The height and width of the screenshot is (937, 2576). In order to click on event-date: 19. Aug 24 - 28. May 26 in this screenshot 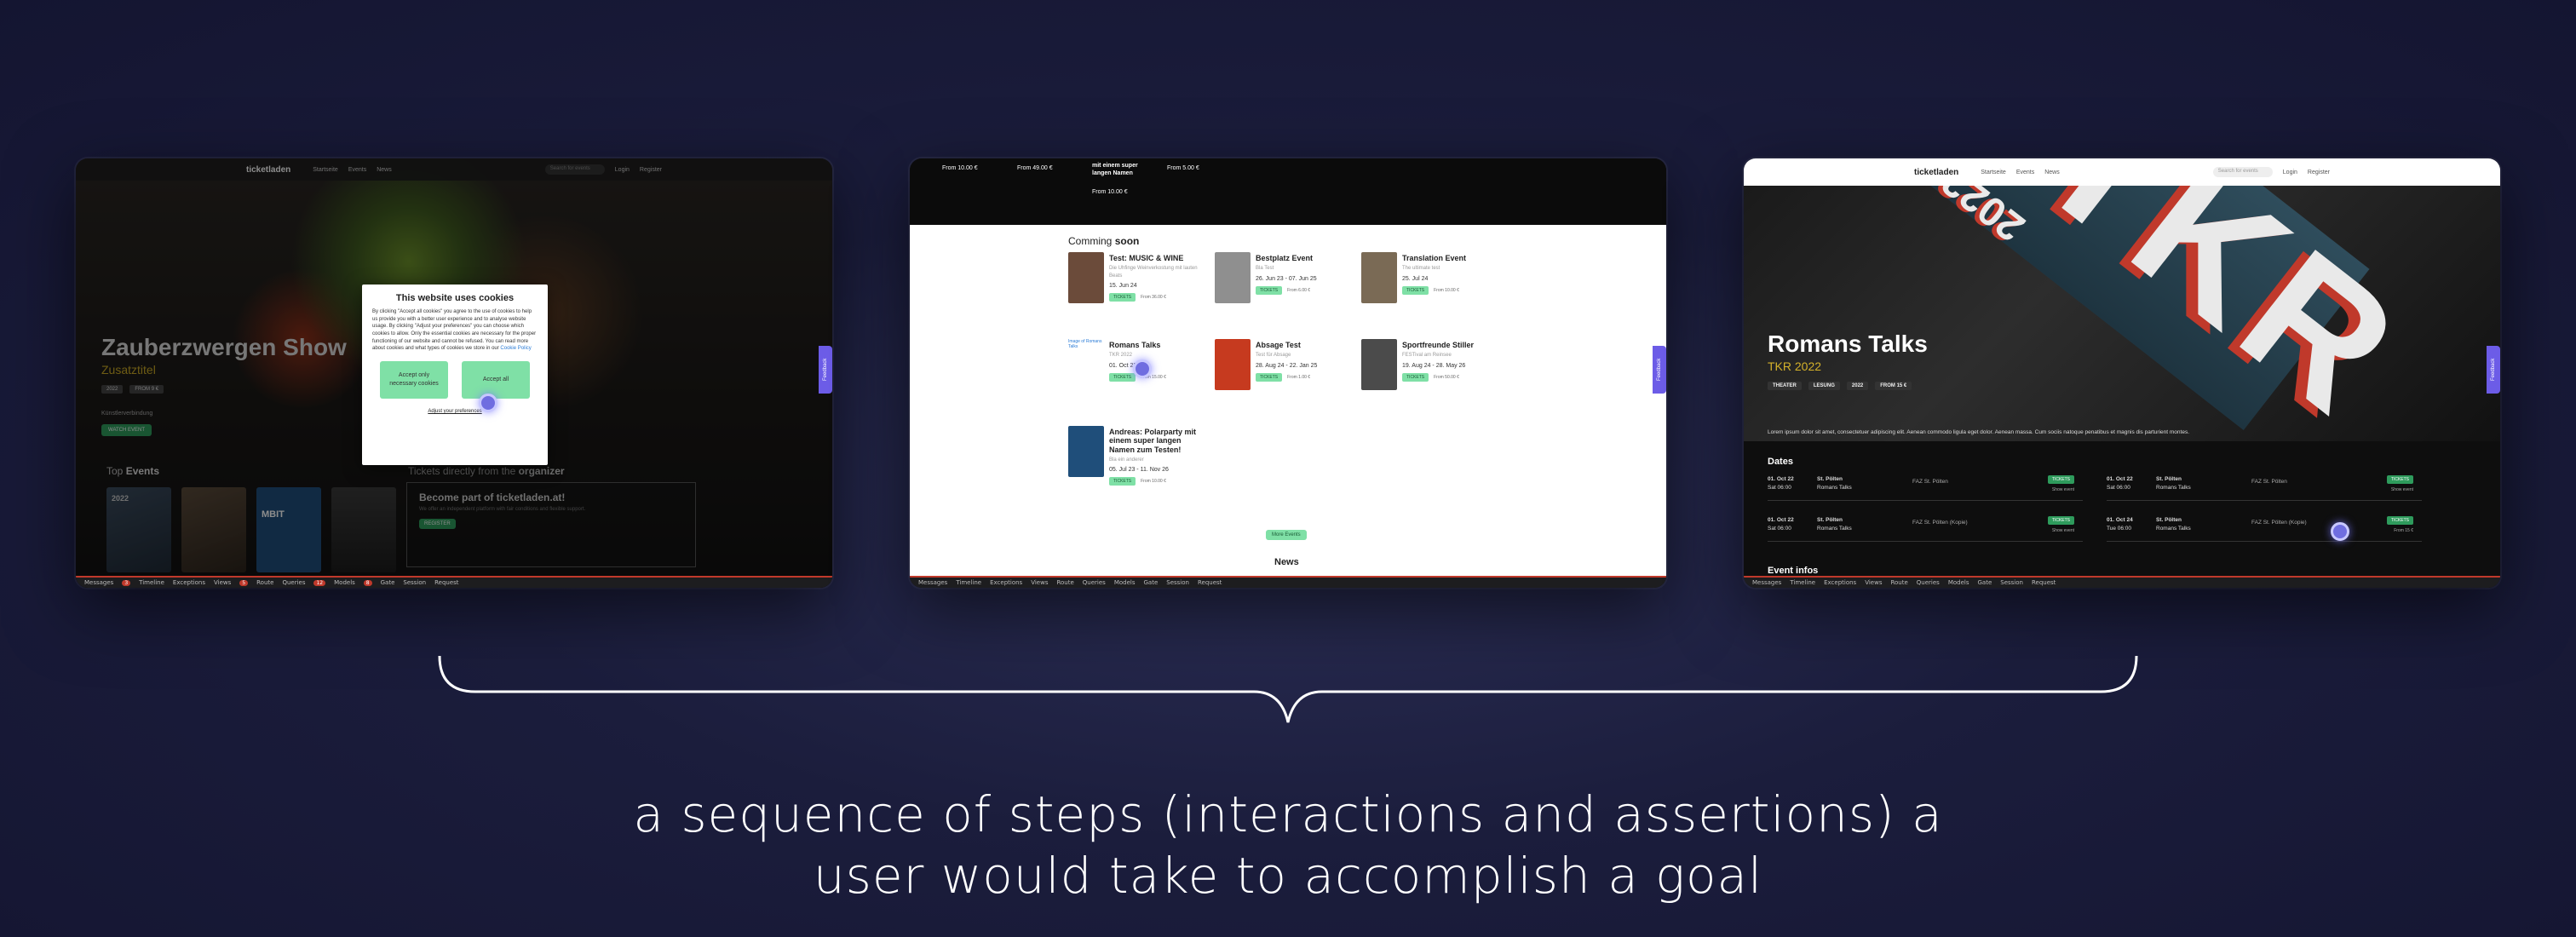, I will do `click(1434, 365)`.